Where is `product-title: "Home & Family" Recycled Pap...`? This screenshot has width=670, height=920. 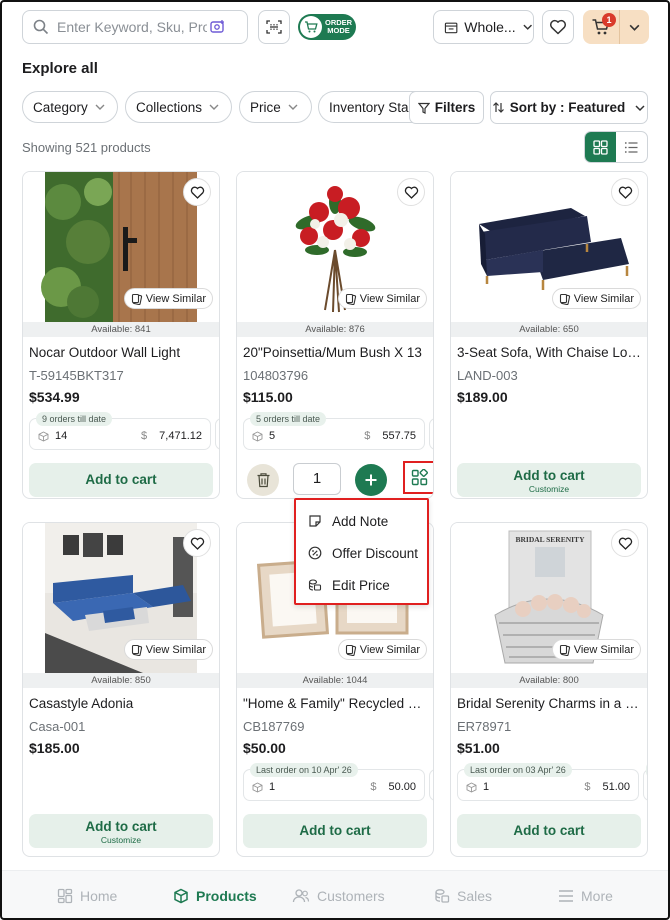
product-title: "Home & Family" Recycled Pap... is located at coordinates (336, 703).